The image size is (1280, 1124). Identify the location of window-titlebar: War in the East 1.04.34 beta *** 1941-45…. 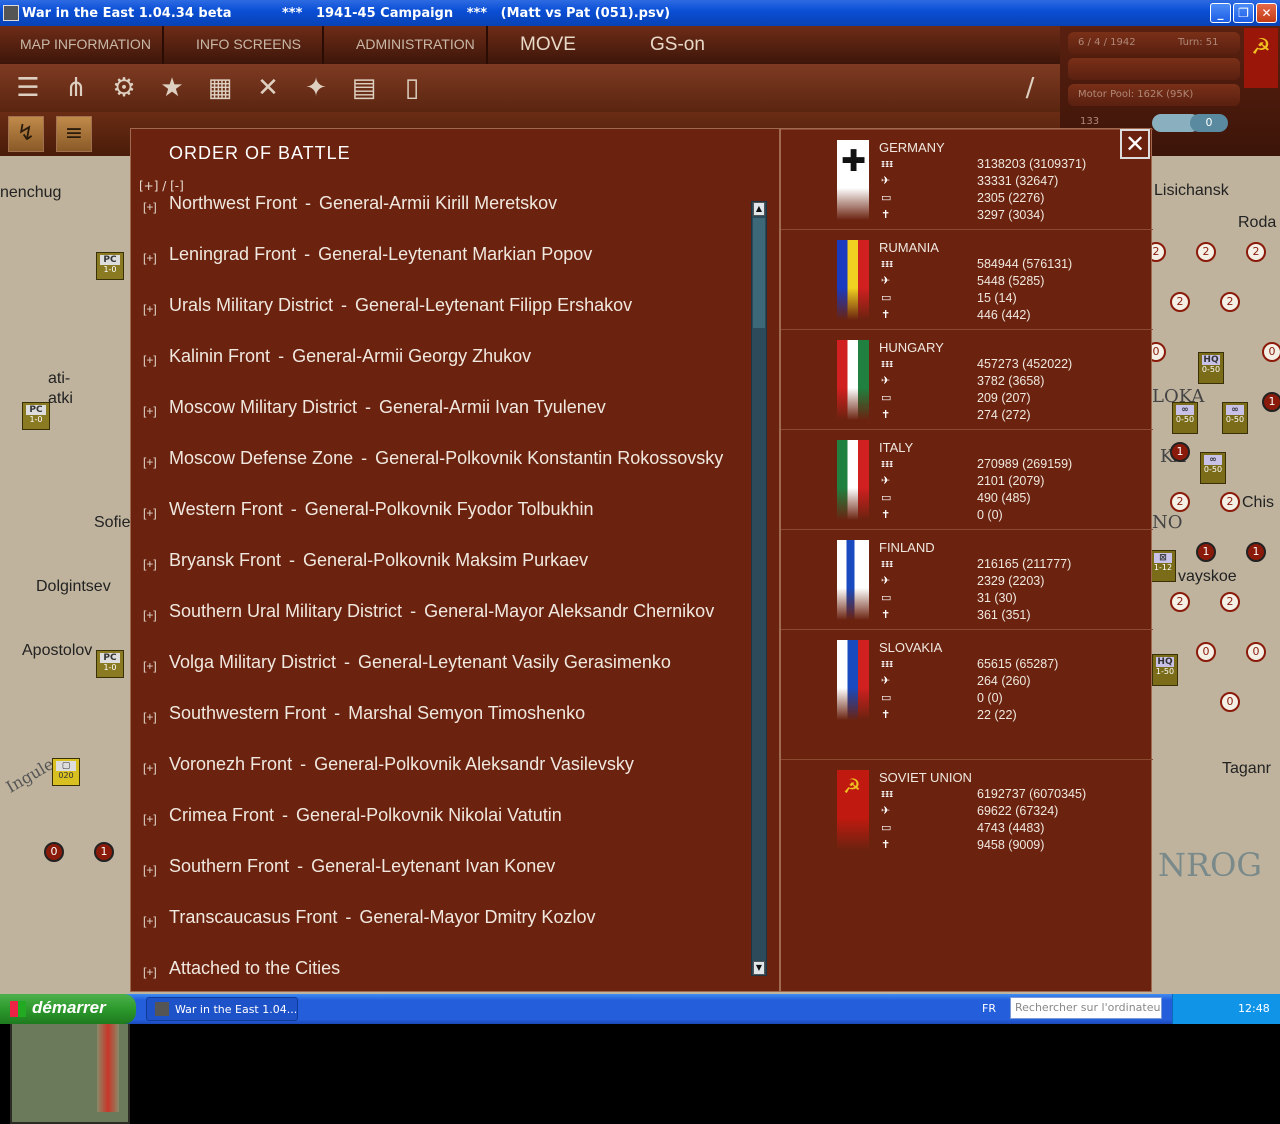
(640, 13).